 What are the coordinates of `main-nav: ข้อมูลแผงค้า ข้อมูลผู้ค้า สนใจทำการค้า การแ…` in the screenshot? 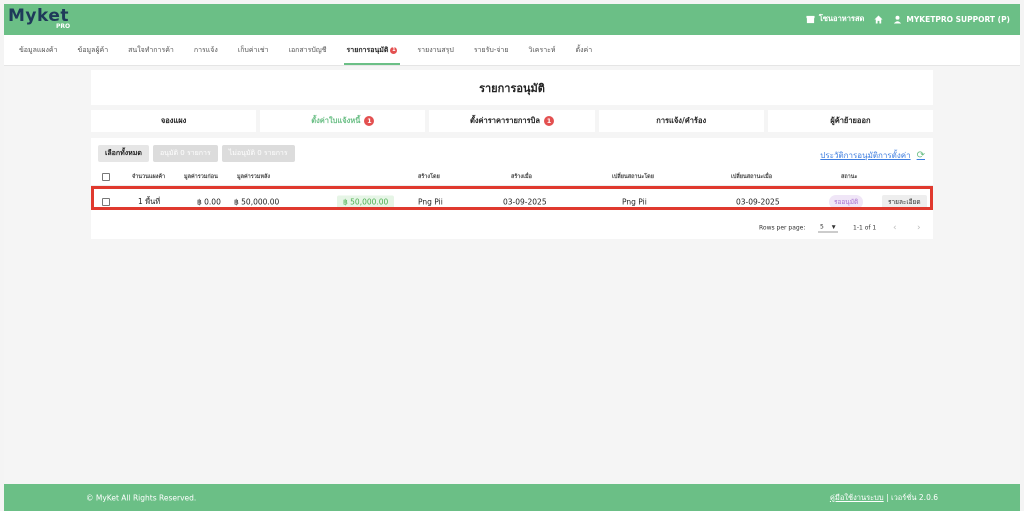 It's located at (512, 50).